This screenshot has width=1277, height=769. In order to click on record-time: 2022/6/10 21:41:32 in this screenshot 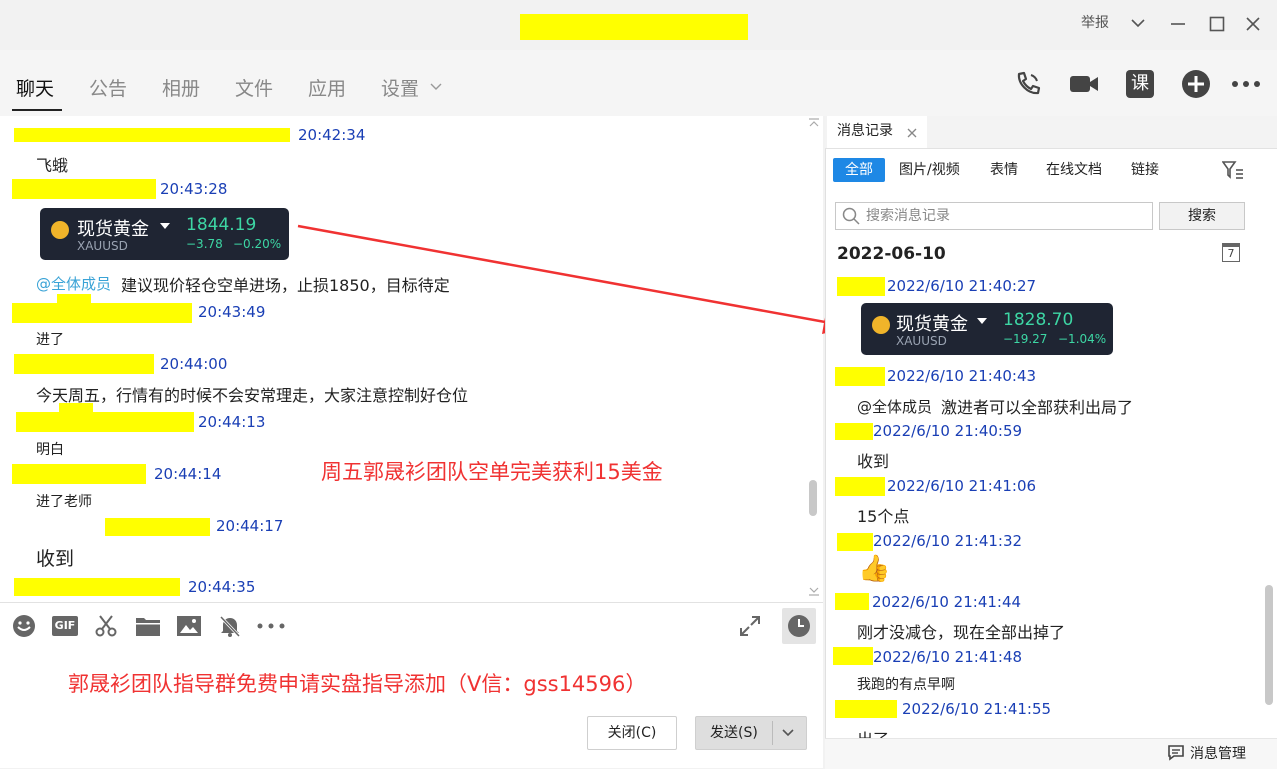, I will do `click(948, 541)`.